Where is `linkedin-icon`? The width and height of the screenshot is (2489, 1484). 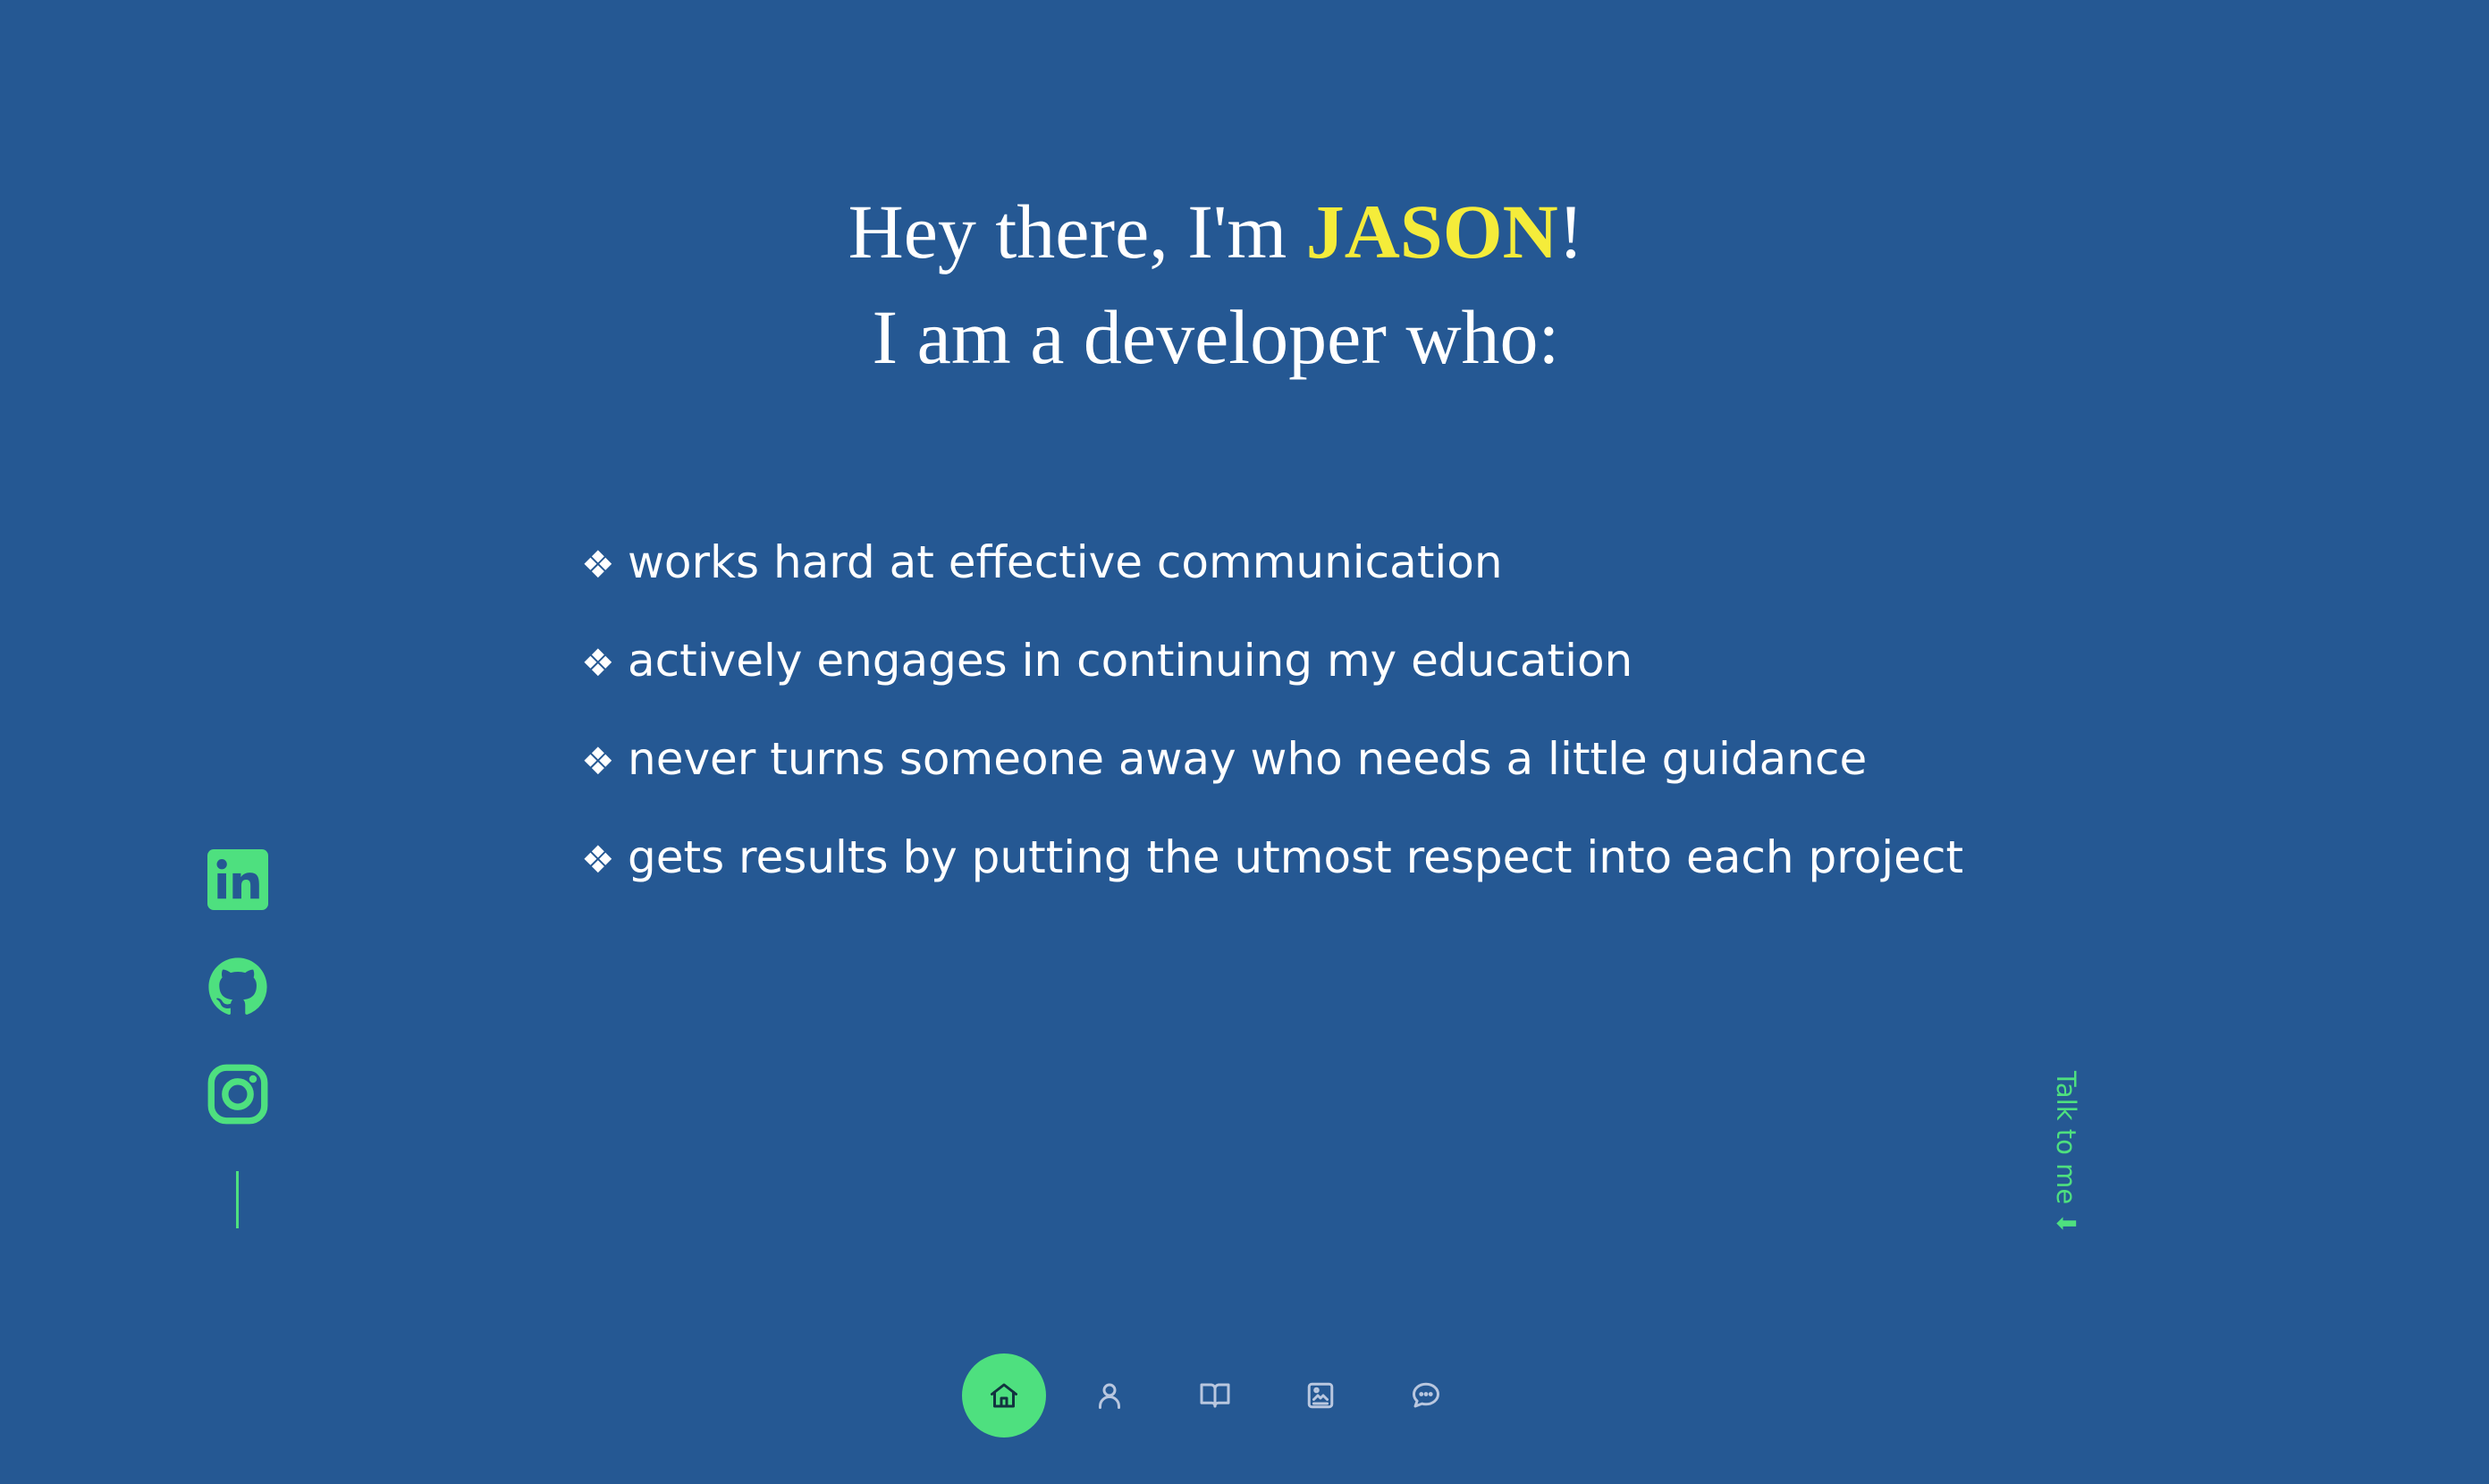 linkedin-icon is located at coordinates (237, 879).